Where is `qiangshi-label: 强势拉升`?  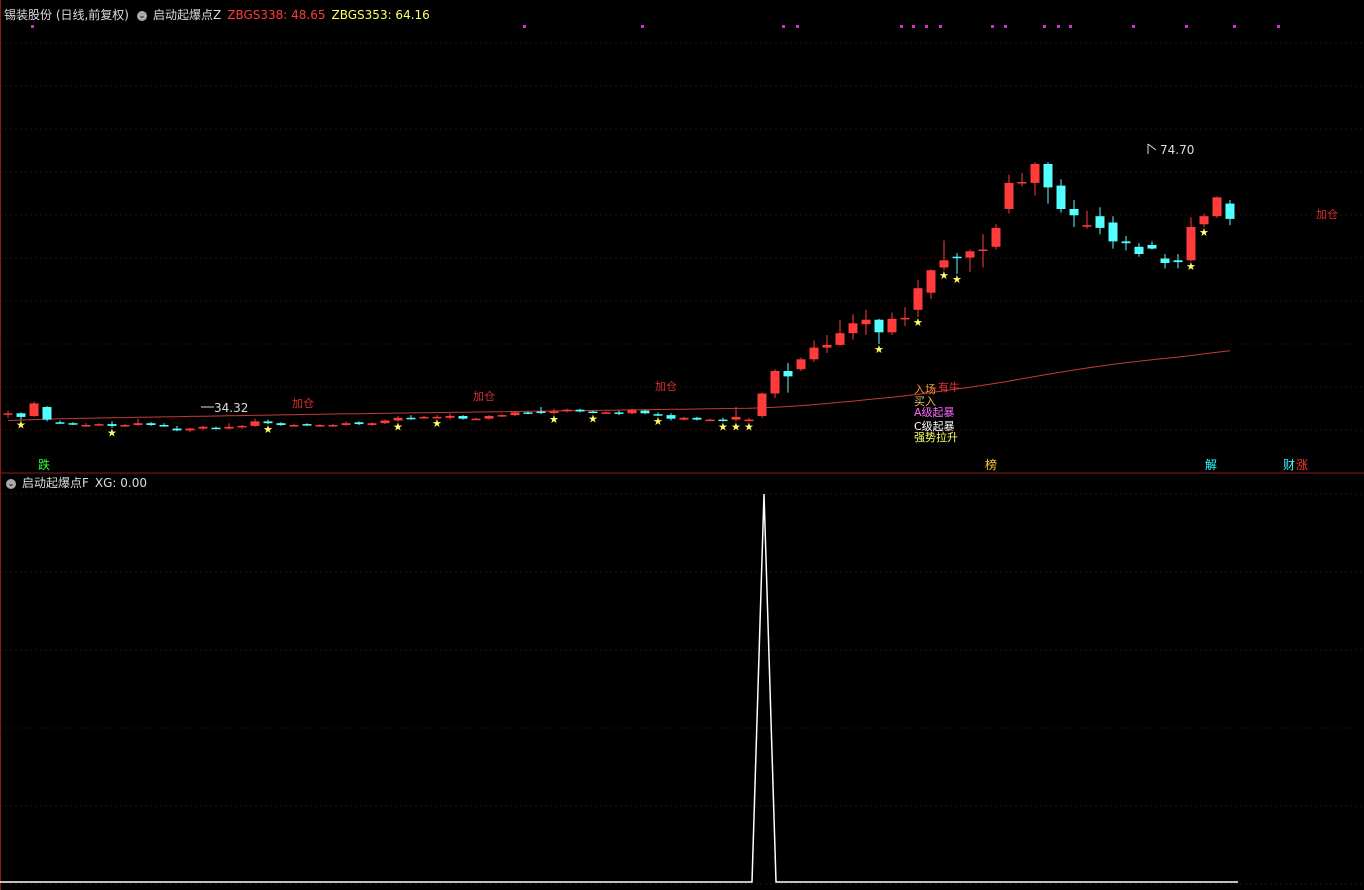
qiangshi-label: 强势拉升 is located at coordinates (936, 437).